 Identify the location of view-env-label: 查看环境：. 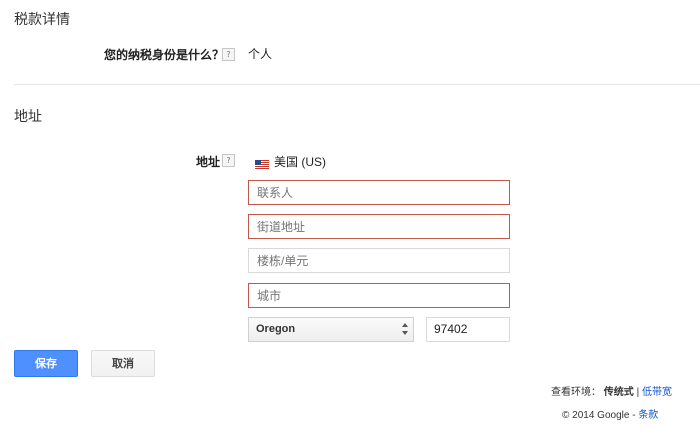
(576, 392).